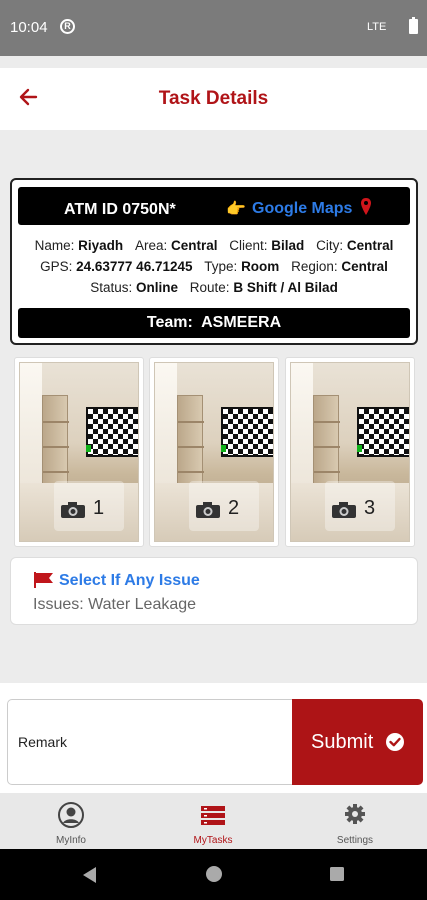  I want to click on recents-square-icon, so click(337, 874).